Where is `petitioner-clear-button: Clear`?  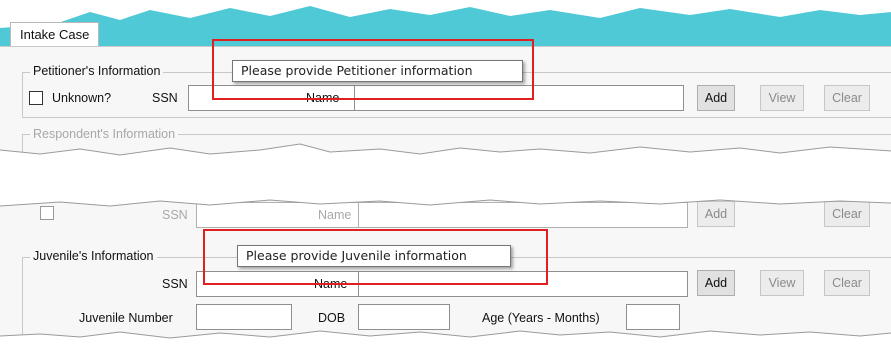 petitioner-clear-button: Clear is located at coordinates (847, 98).